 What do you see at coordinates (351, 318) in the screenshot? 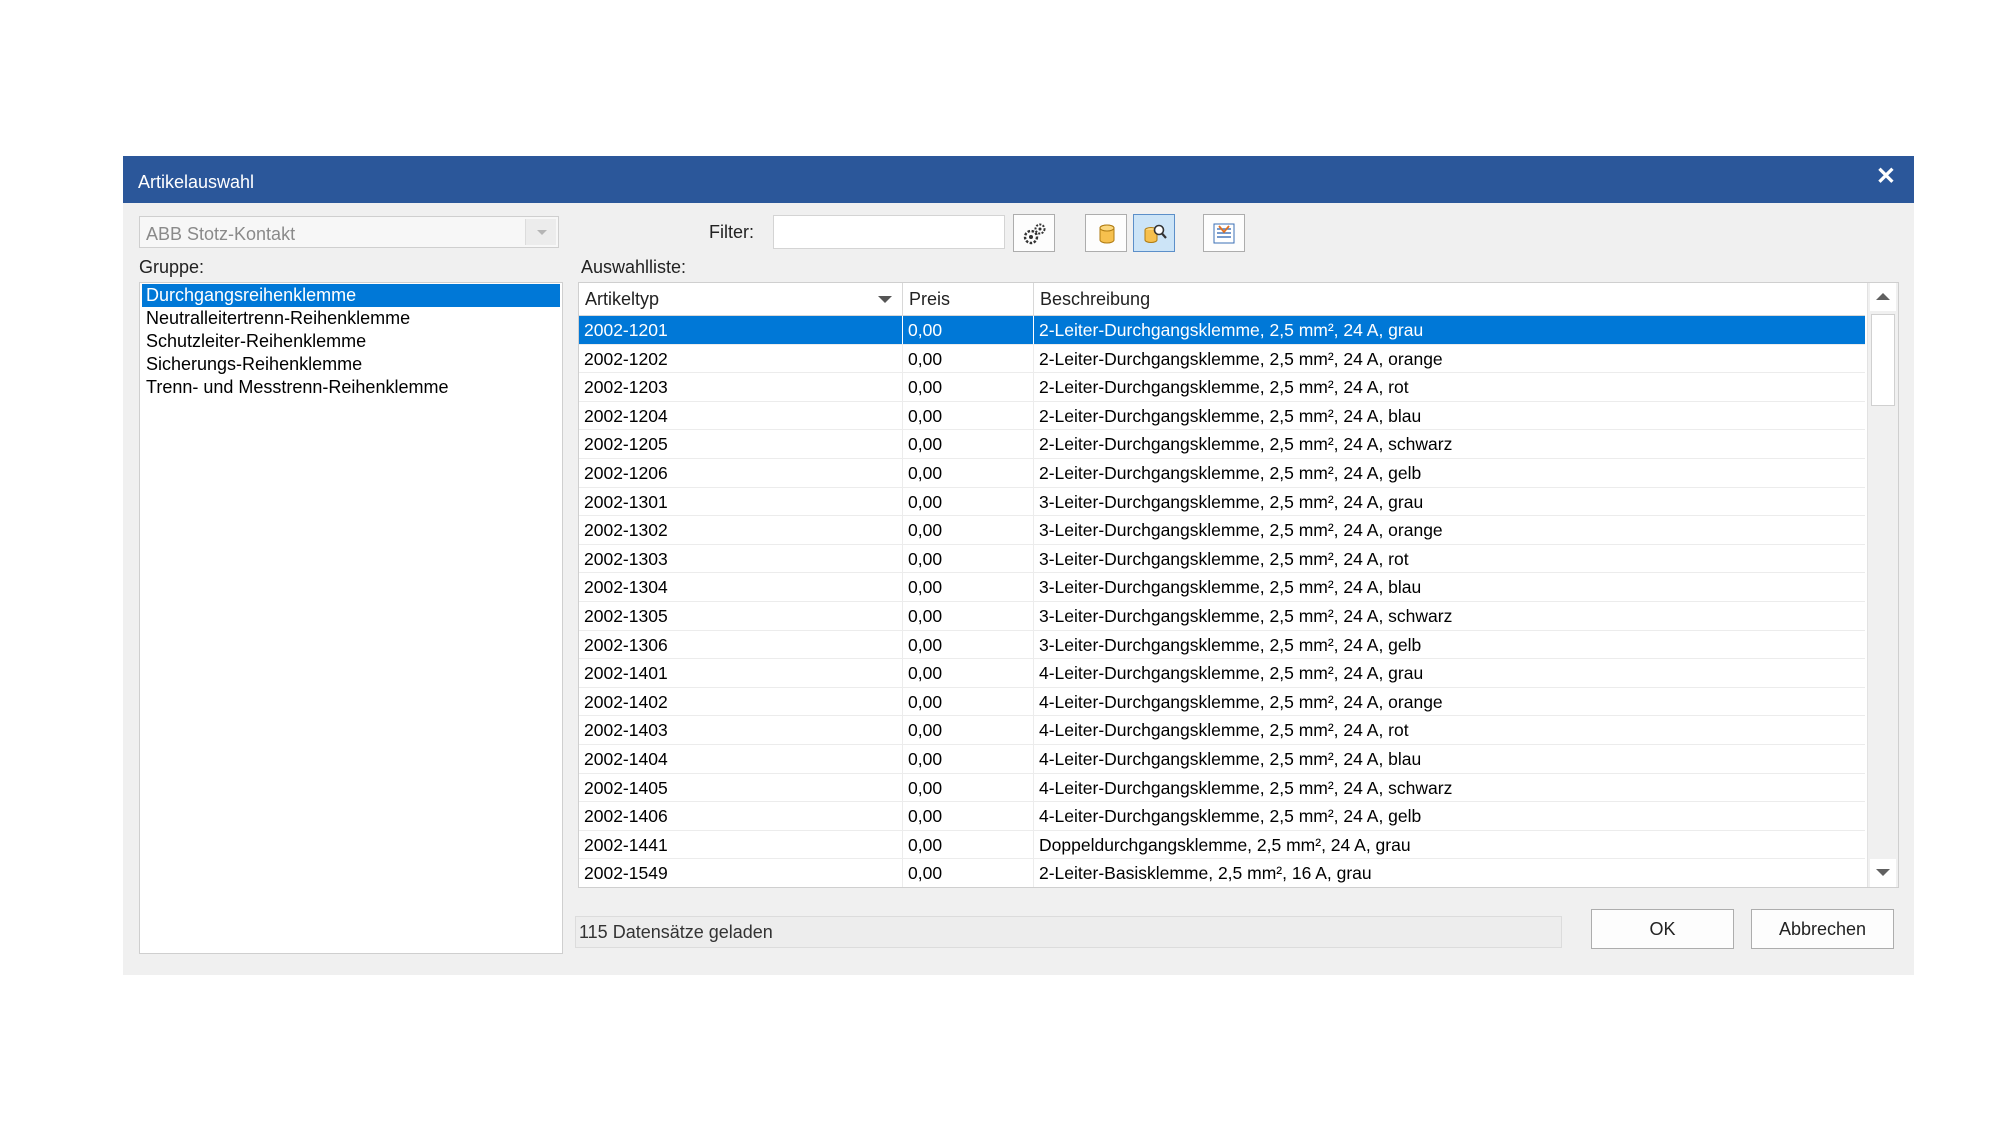
I see `group-list-item: Neutralleitertrenn-Reihenklemme` at bounding box center [351, 318].